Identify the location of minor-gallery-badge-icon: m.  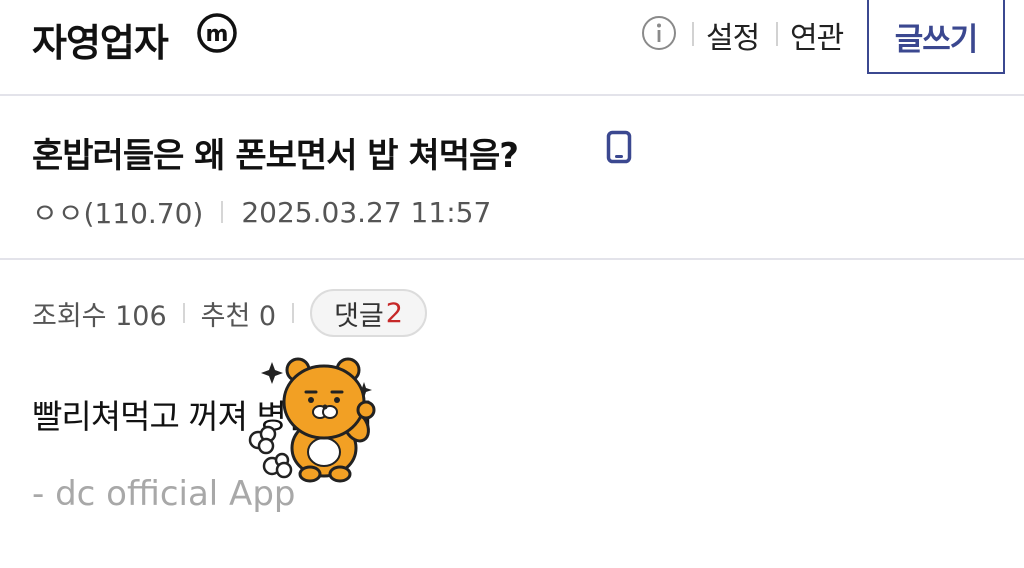
(217, 33).